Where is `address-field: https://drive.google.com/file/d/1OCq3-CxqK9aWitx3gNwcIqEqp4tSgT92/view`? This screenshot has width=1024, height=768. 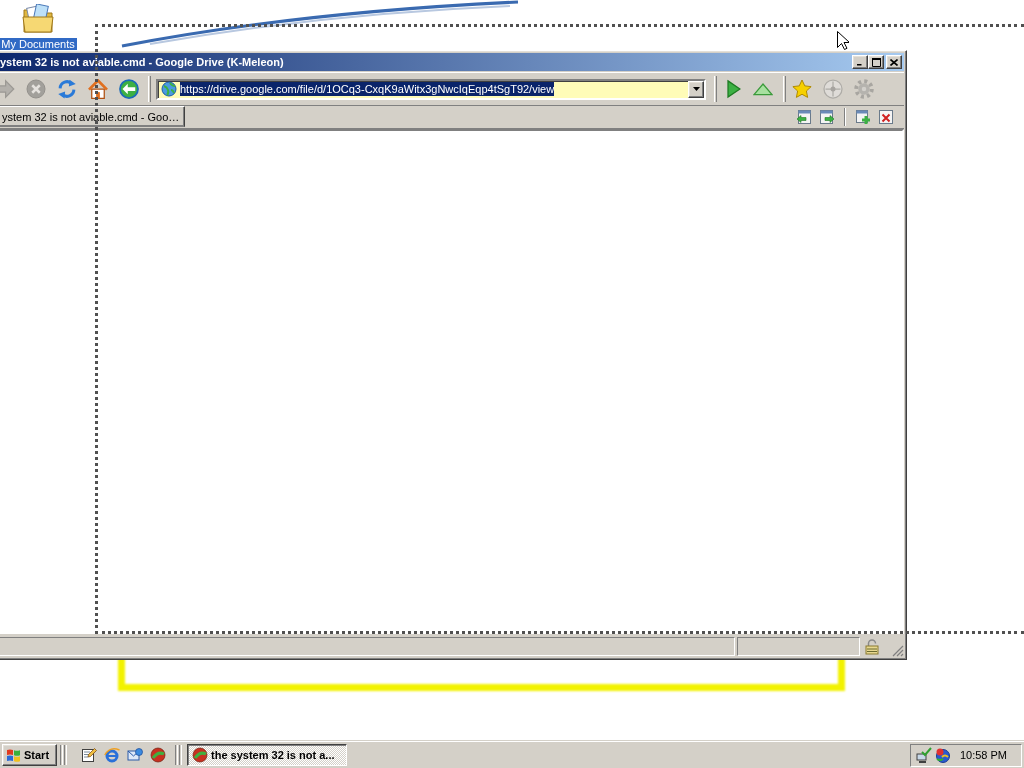 address-field: https://drive.google.com/file/d/1OCq3-CxqK9aWitx3gNwcIqEqp4tSgT92/view is located at coordinates (431, 89).